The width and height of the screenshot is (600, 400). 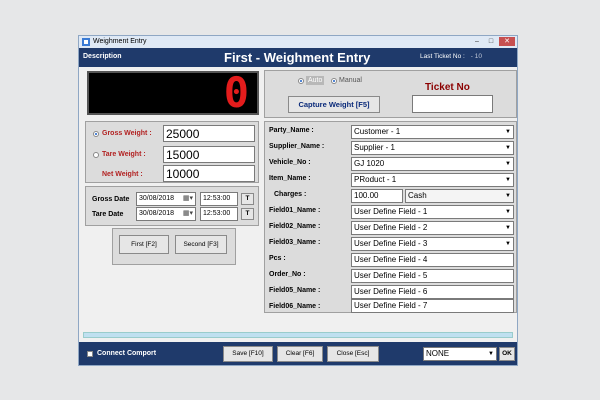 What do you see at coordinates (391, 211) in the screenshot?
I see `field01-value: User Define Field - 1` at bounding box center [391, 211].